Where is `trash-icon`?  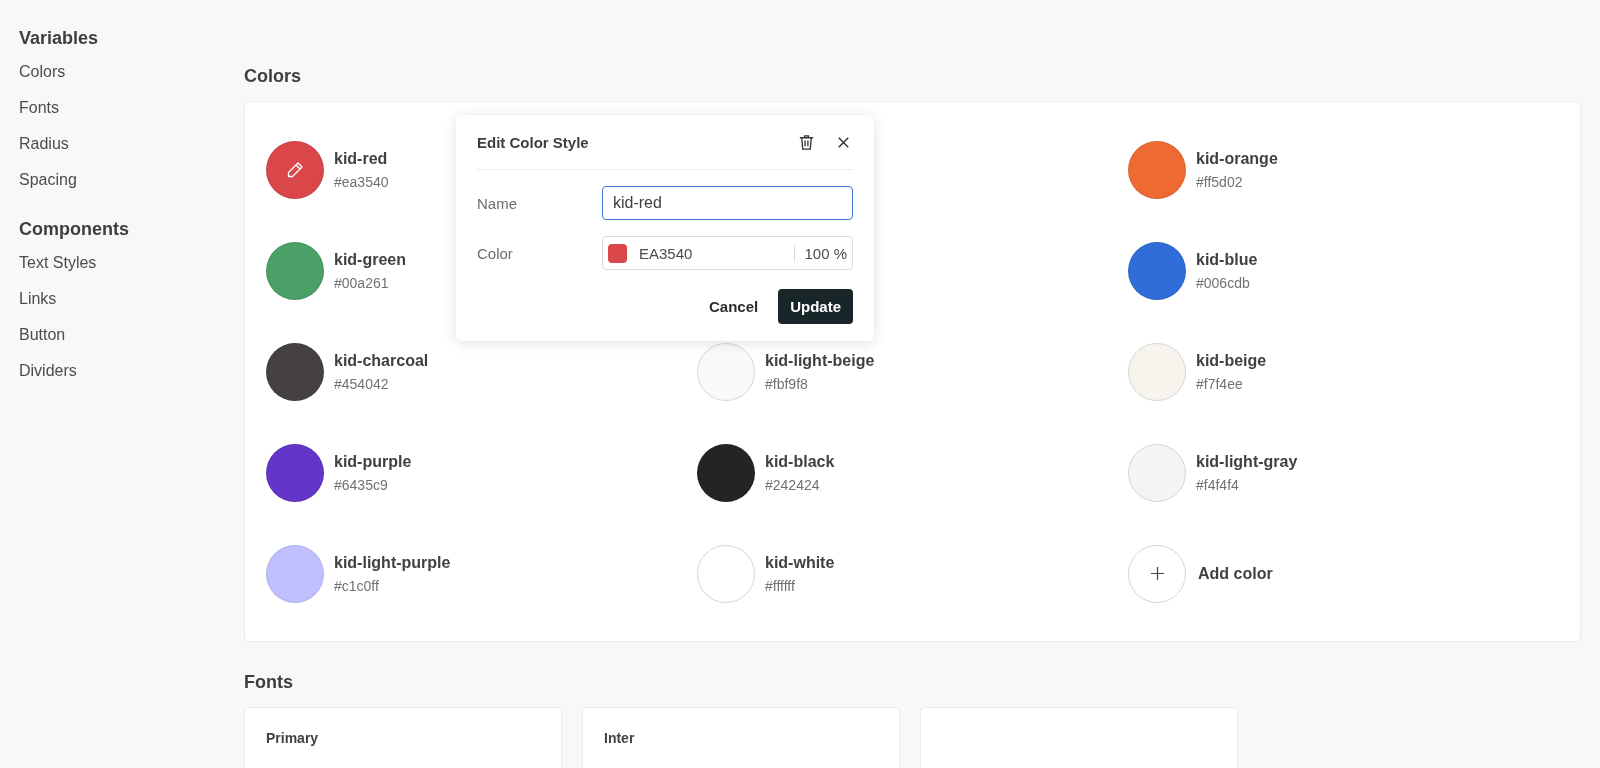 trash-icon is located at coordinates (806, 142).